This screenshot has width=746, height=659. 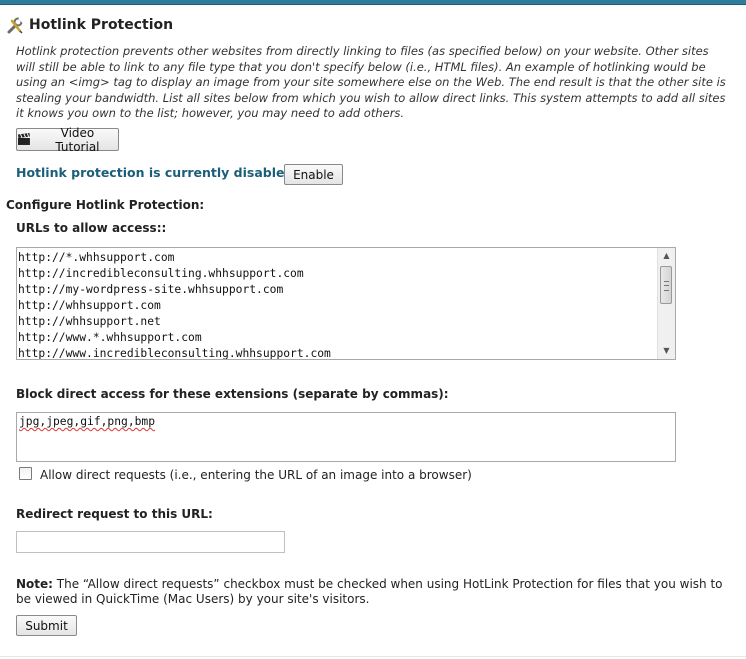 I want to click on wrench-pencil-icon, so click(x=15, y=26).